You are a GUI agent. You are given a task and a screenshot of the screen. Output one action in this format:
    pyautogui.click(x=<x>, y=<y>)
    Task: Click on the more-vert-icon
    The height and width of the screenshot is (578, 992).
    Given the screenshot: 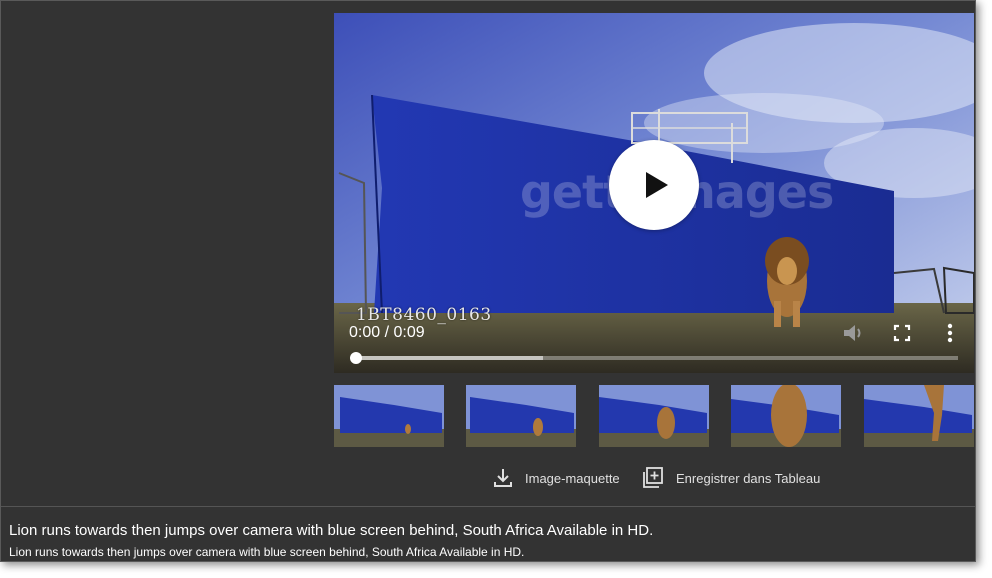 What is the action you would take?
    pyautogui.click(x=950, y=333)
    